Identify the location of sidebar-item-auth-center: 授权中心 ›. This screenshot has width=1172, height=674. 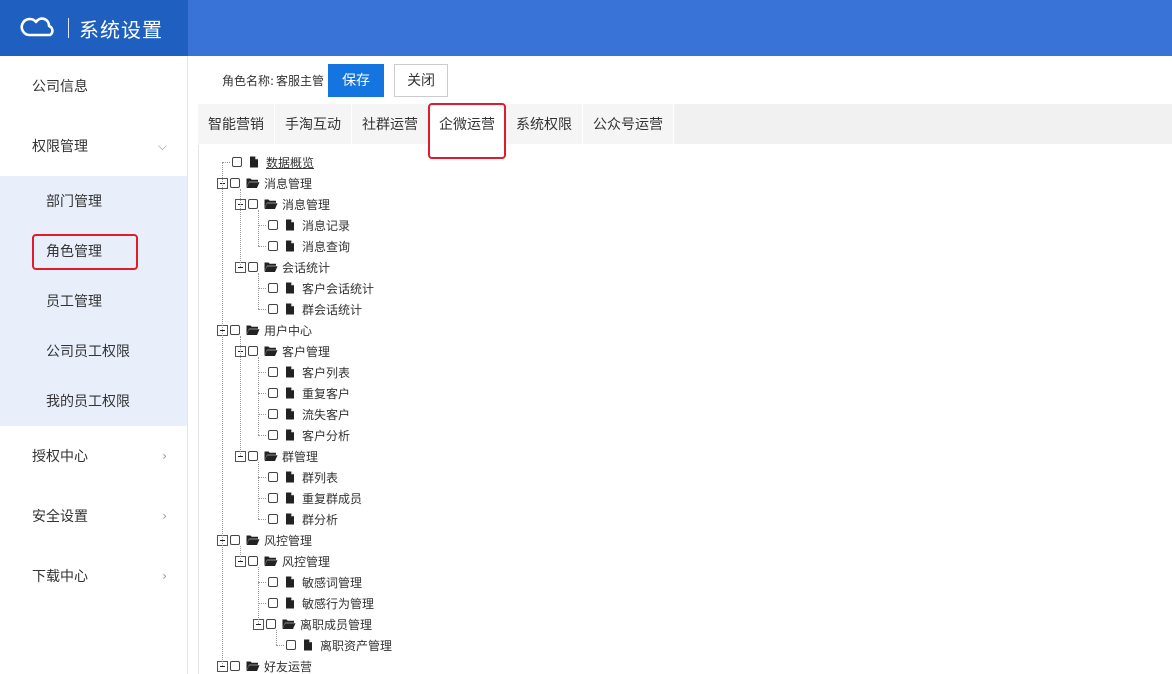
(93, 456).